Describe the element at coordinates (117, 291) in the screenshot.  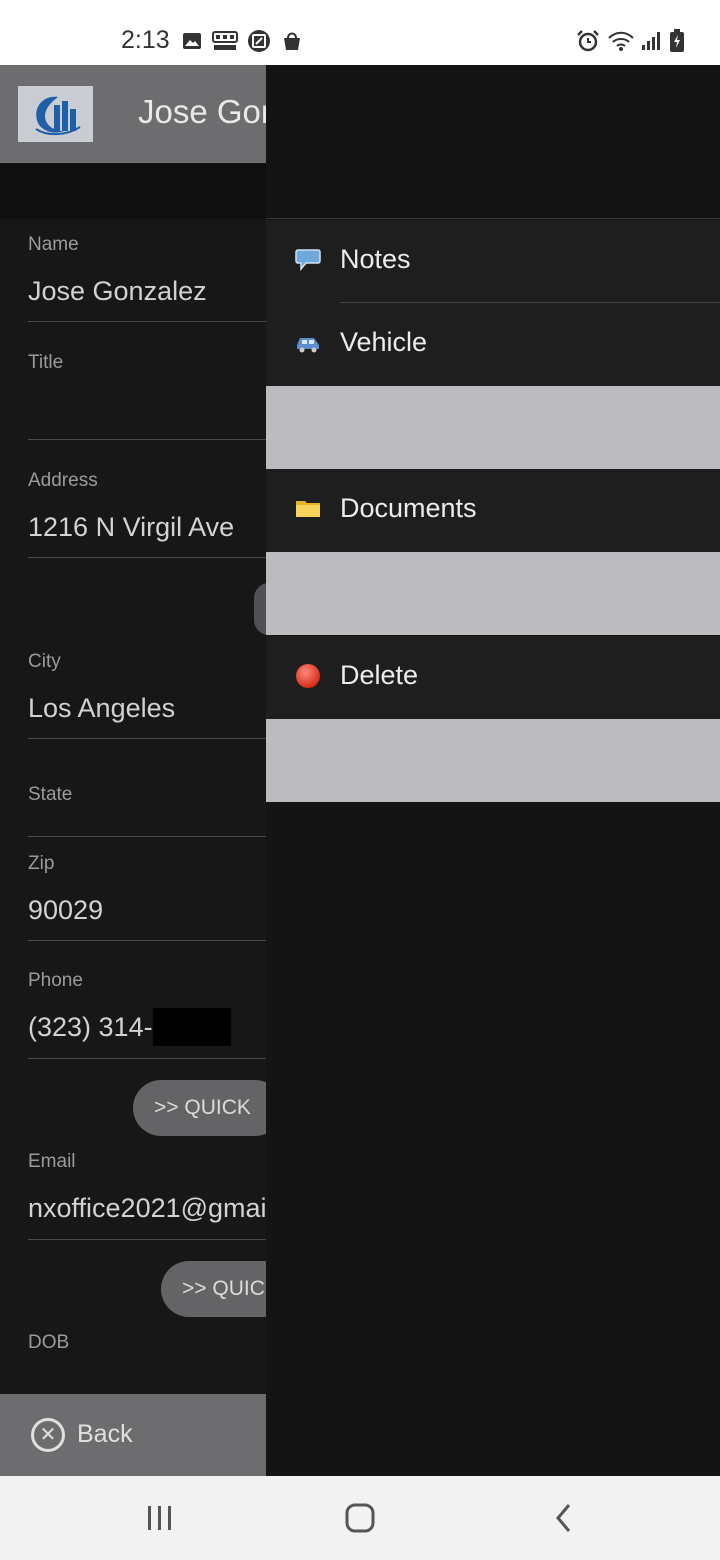
I see `name-field: Jose Gonzalez` at that location.